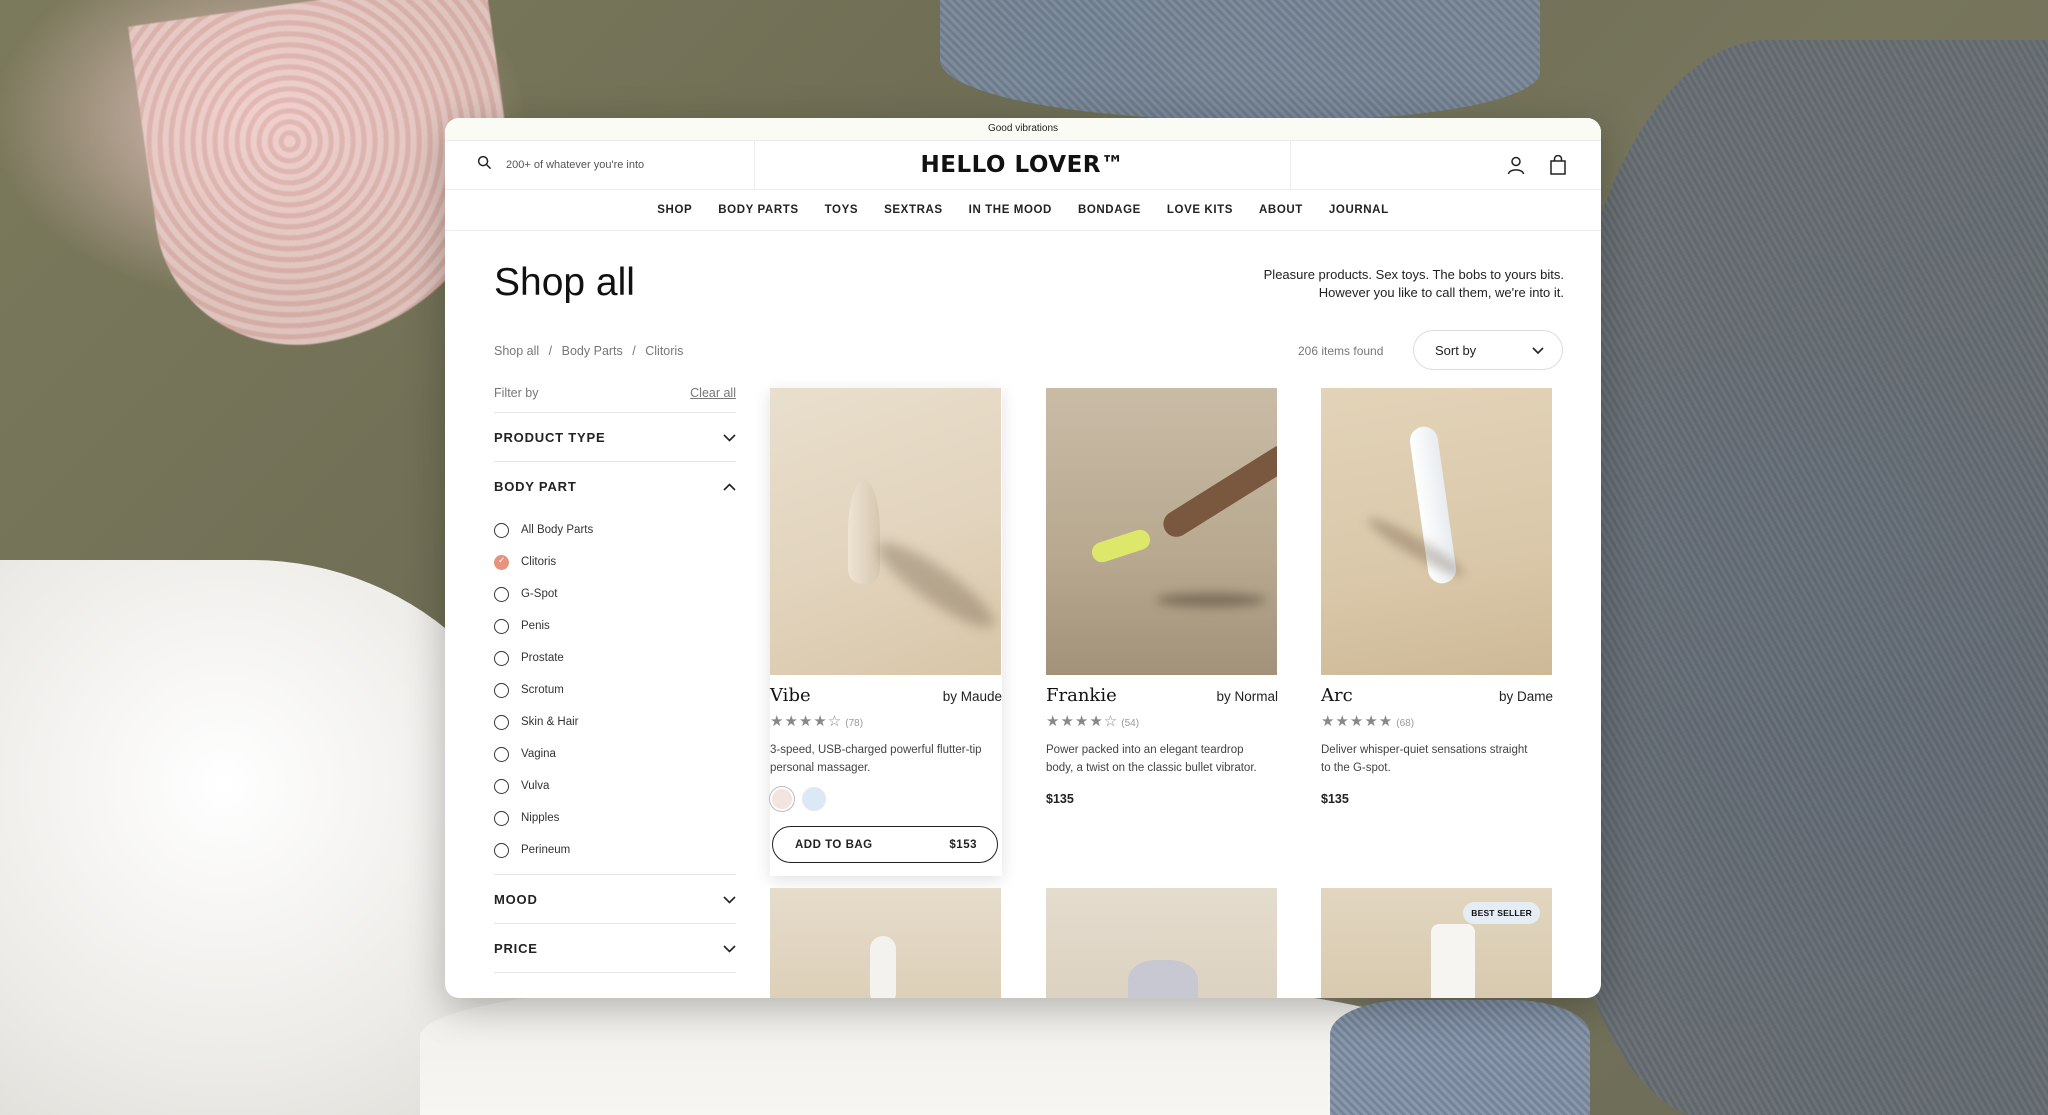  What do you see at coordinates (535, 486) in the screenshot?
I see `facet-label: BODY PART` at bounding box center [535, 486].